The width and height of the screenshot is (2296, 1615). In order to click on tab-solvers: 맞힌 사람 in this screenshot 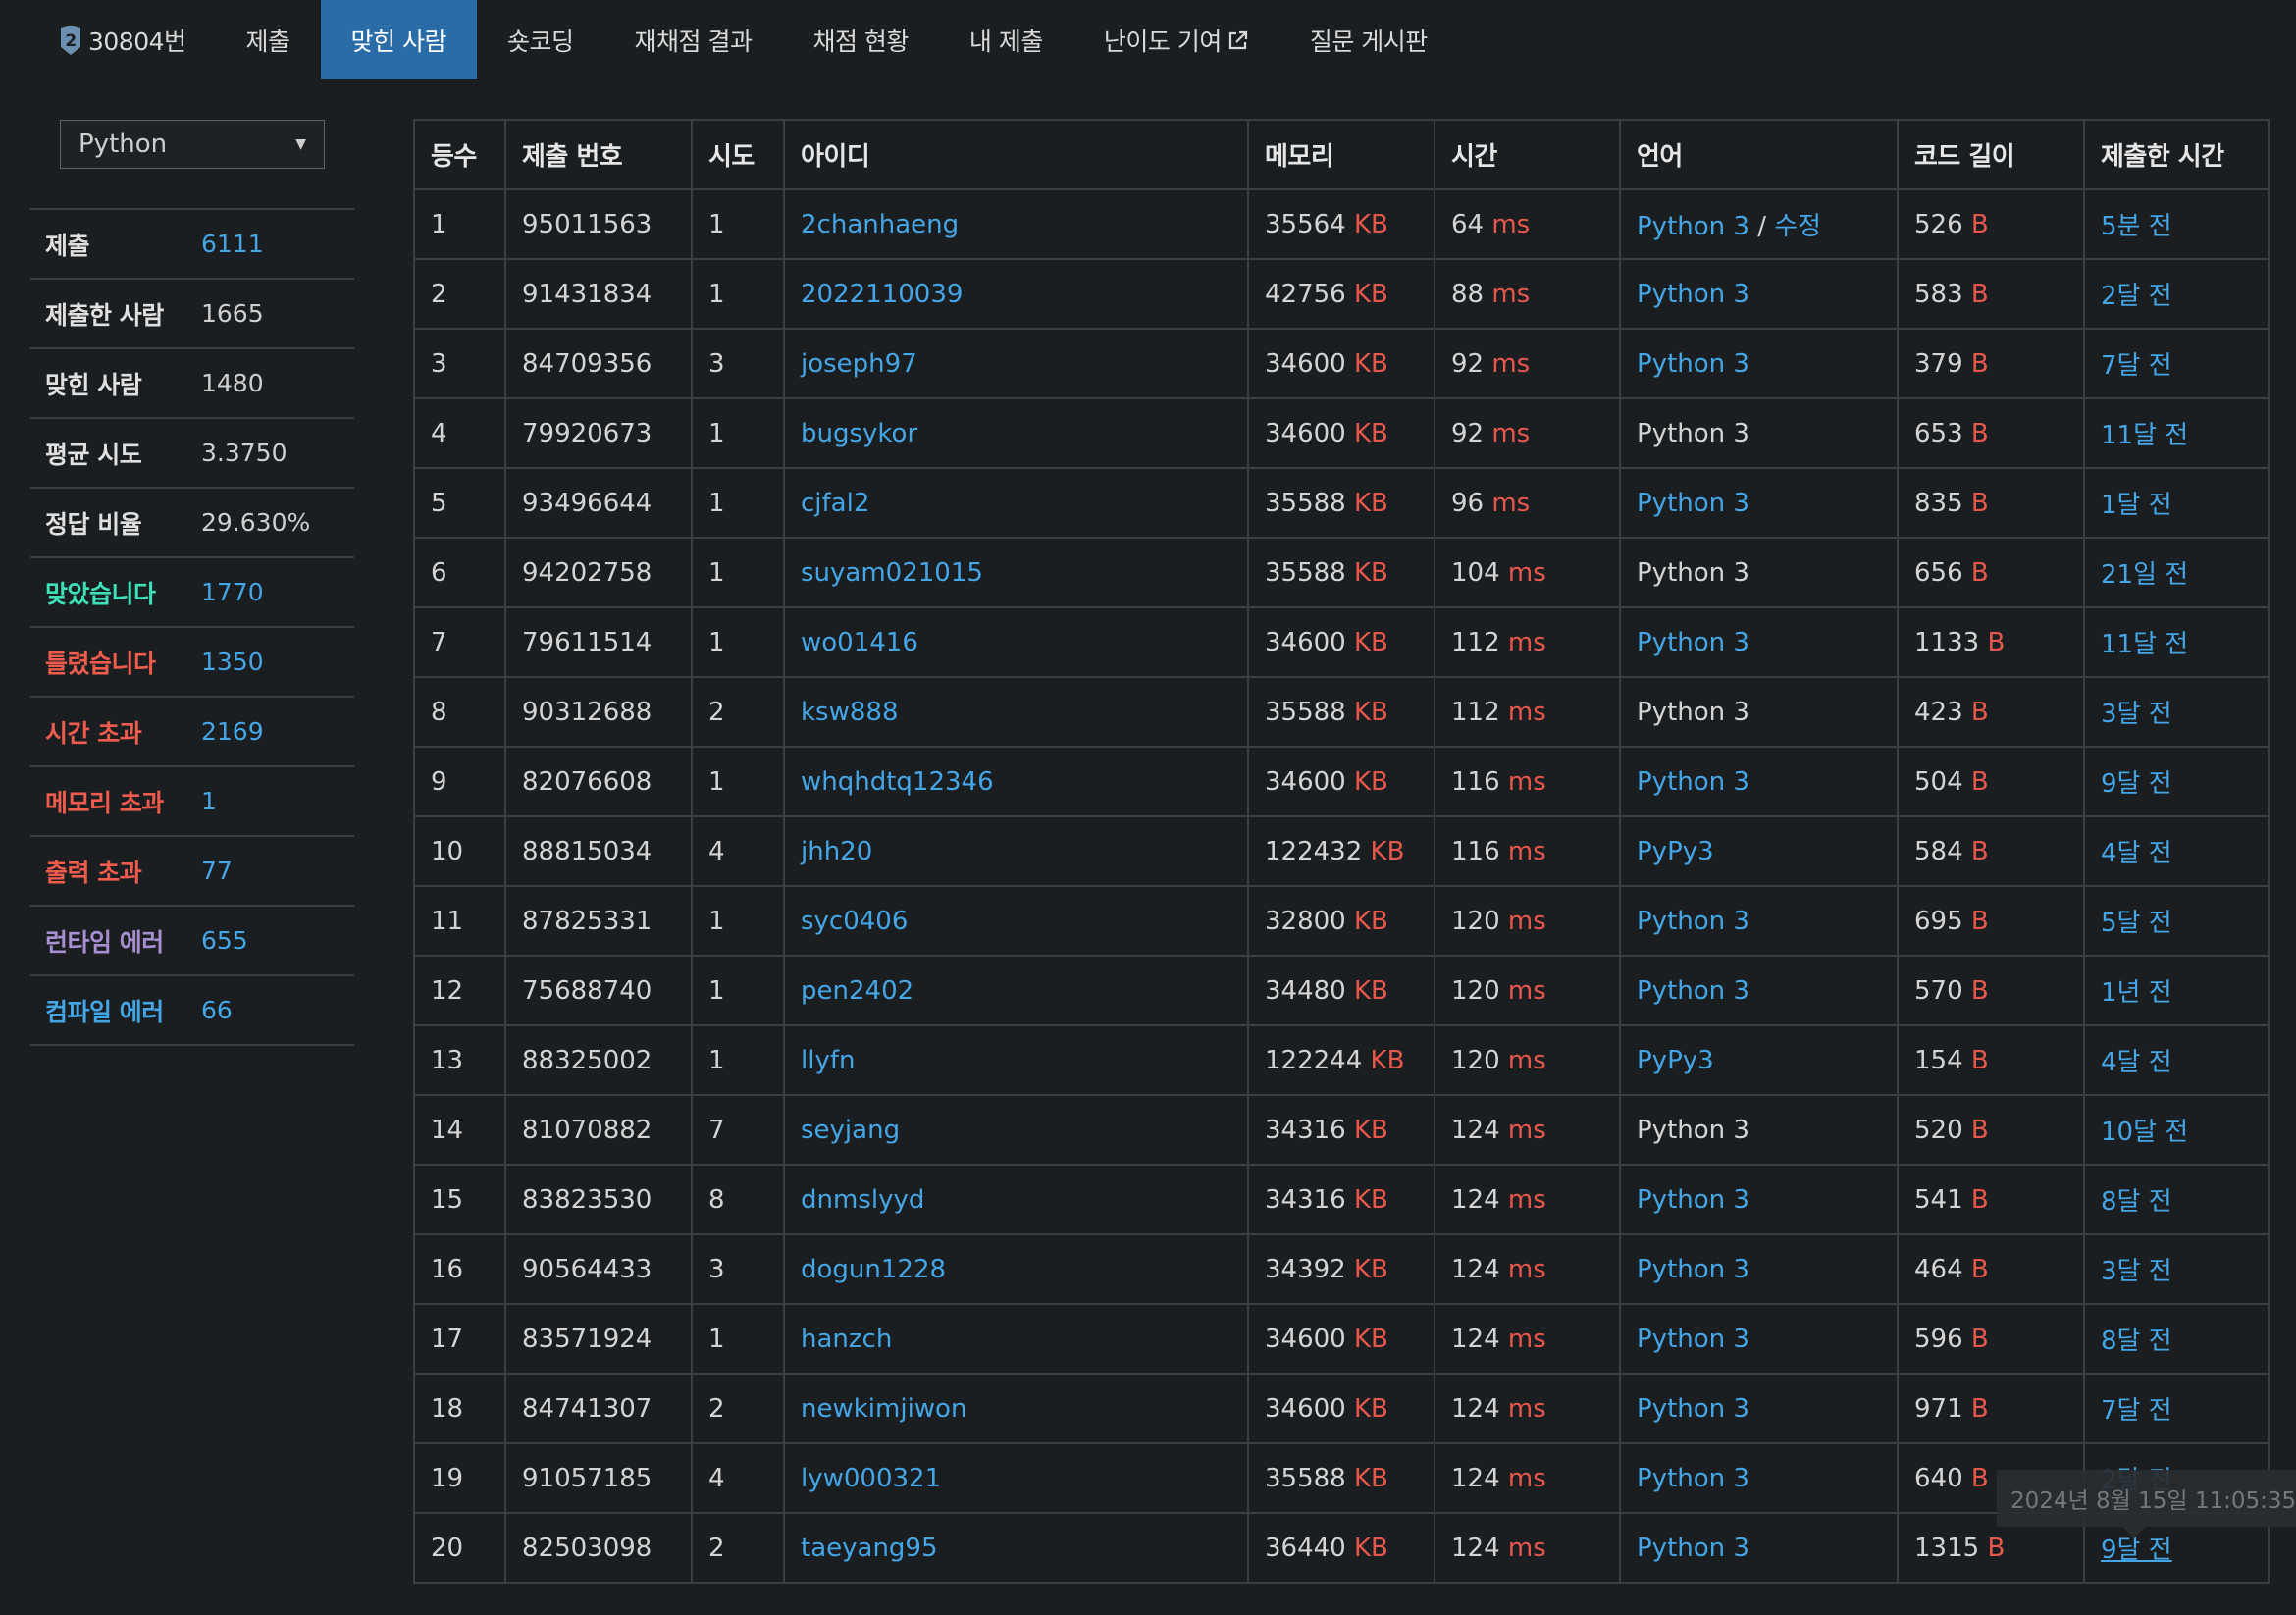, I will do `click(398, 39)`.